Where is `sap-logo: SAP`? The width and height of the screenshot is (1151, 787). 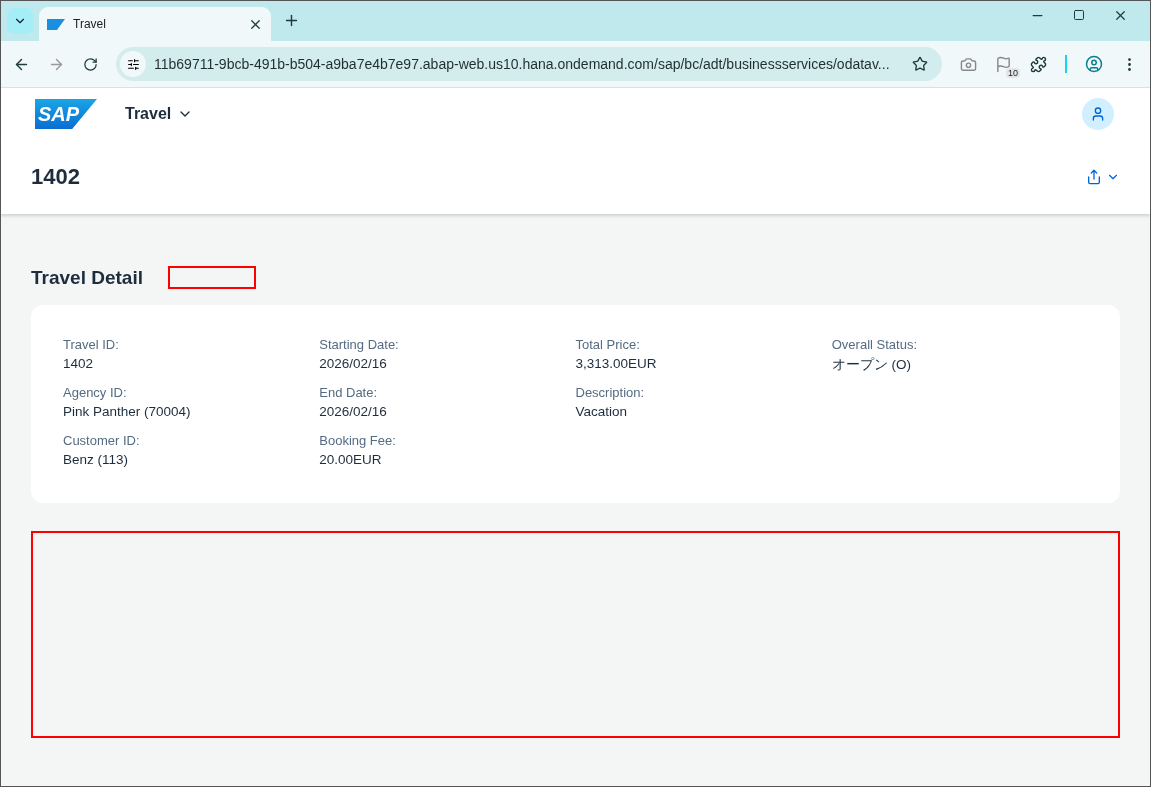
sap-logo: SAP is located at coordinates (66, 114).